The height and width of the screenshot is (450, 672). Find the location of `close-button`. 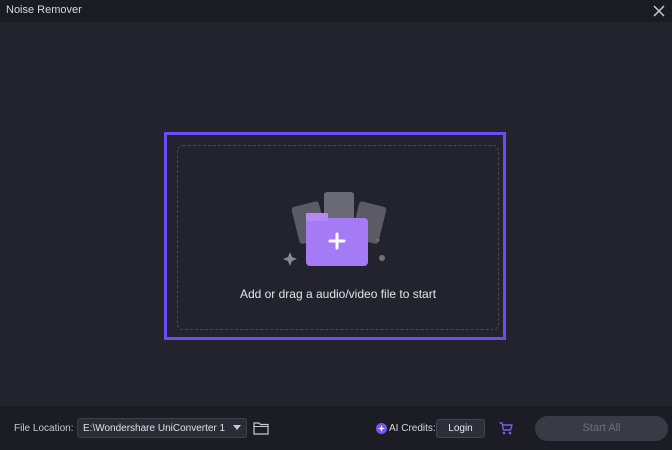

close-button is located at coordinates (659, 11).